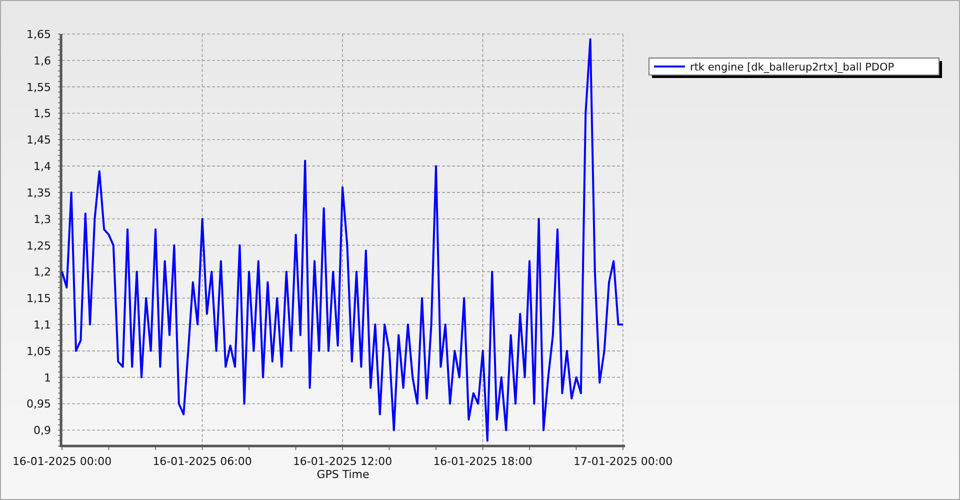 The width and height of the screenshot is (960, 500). Describe the element at coordinates (42, 113) in the screenshot. I see `y-tick-label: 1,5` at that location.